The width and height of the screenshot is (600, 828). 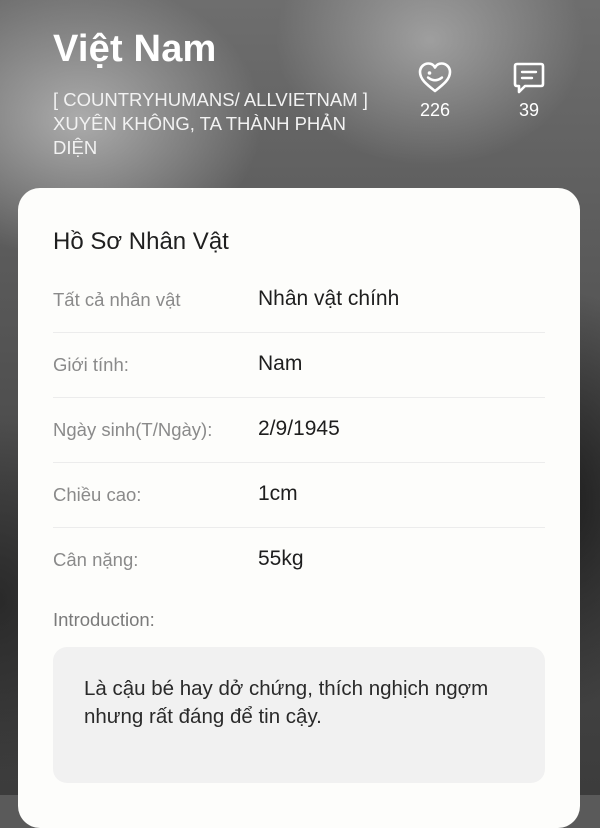 What do you see at coordinates (91, 364) in the screenshot?
I see `field-label: Giới tính:` at bounding box center [91, 364].